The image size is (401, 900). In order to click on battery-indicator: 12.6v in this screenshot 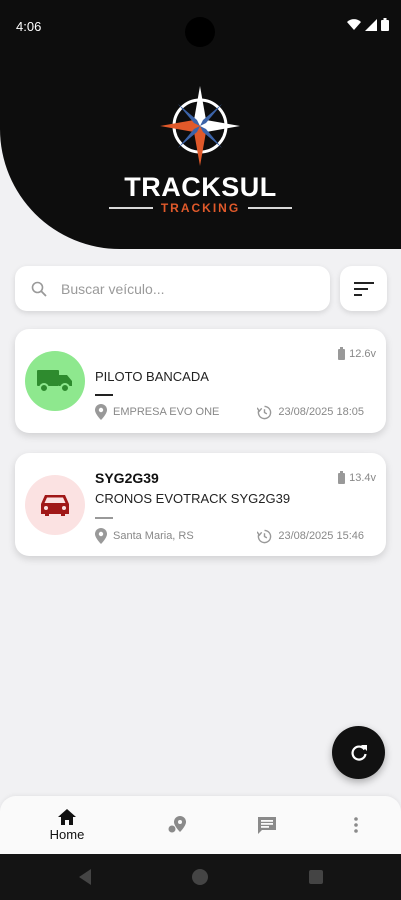, I will do `click(357, 353)`.